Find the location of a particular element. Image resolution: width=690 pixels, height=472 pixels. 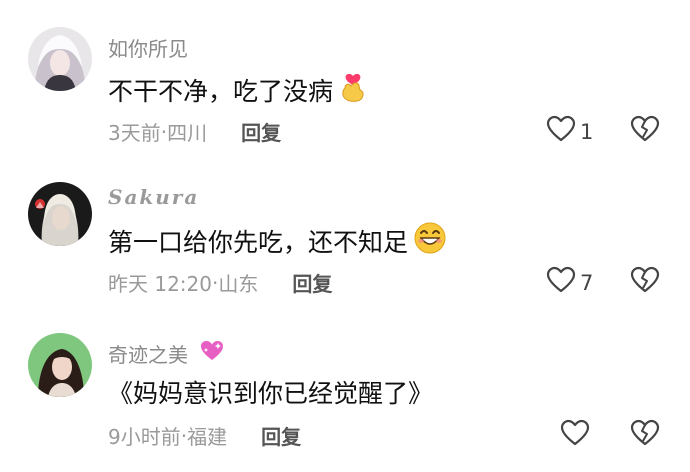

comment-location: 四川 is located at coordinates (187, 133).